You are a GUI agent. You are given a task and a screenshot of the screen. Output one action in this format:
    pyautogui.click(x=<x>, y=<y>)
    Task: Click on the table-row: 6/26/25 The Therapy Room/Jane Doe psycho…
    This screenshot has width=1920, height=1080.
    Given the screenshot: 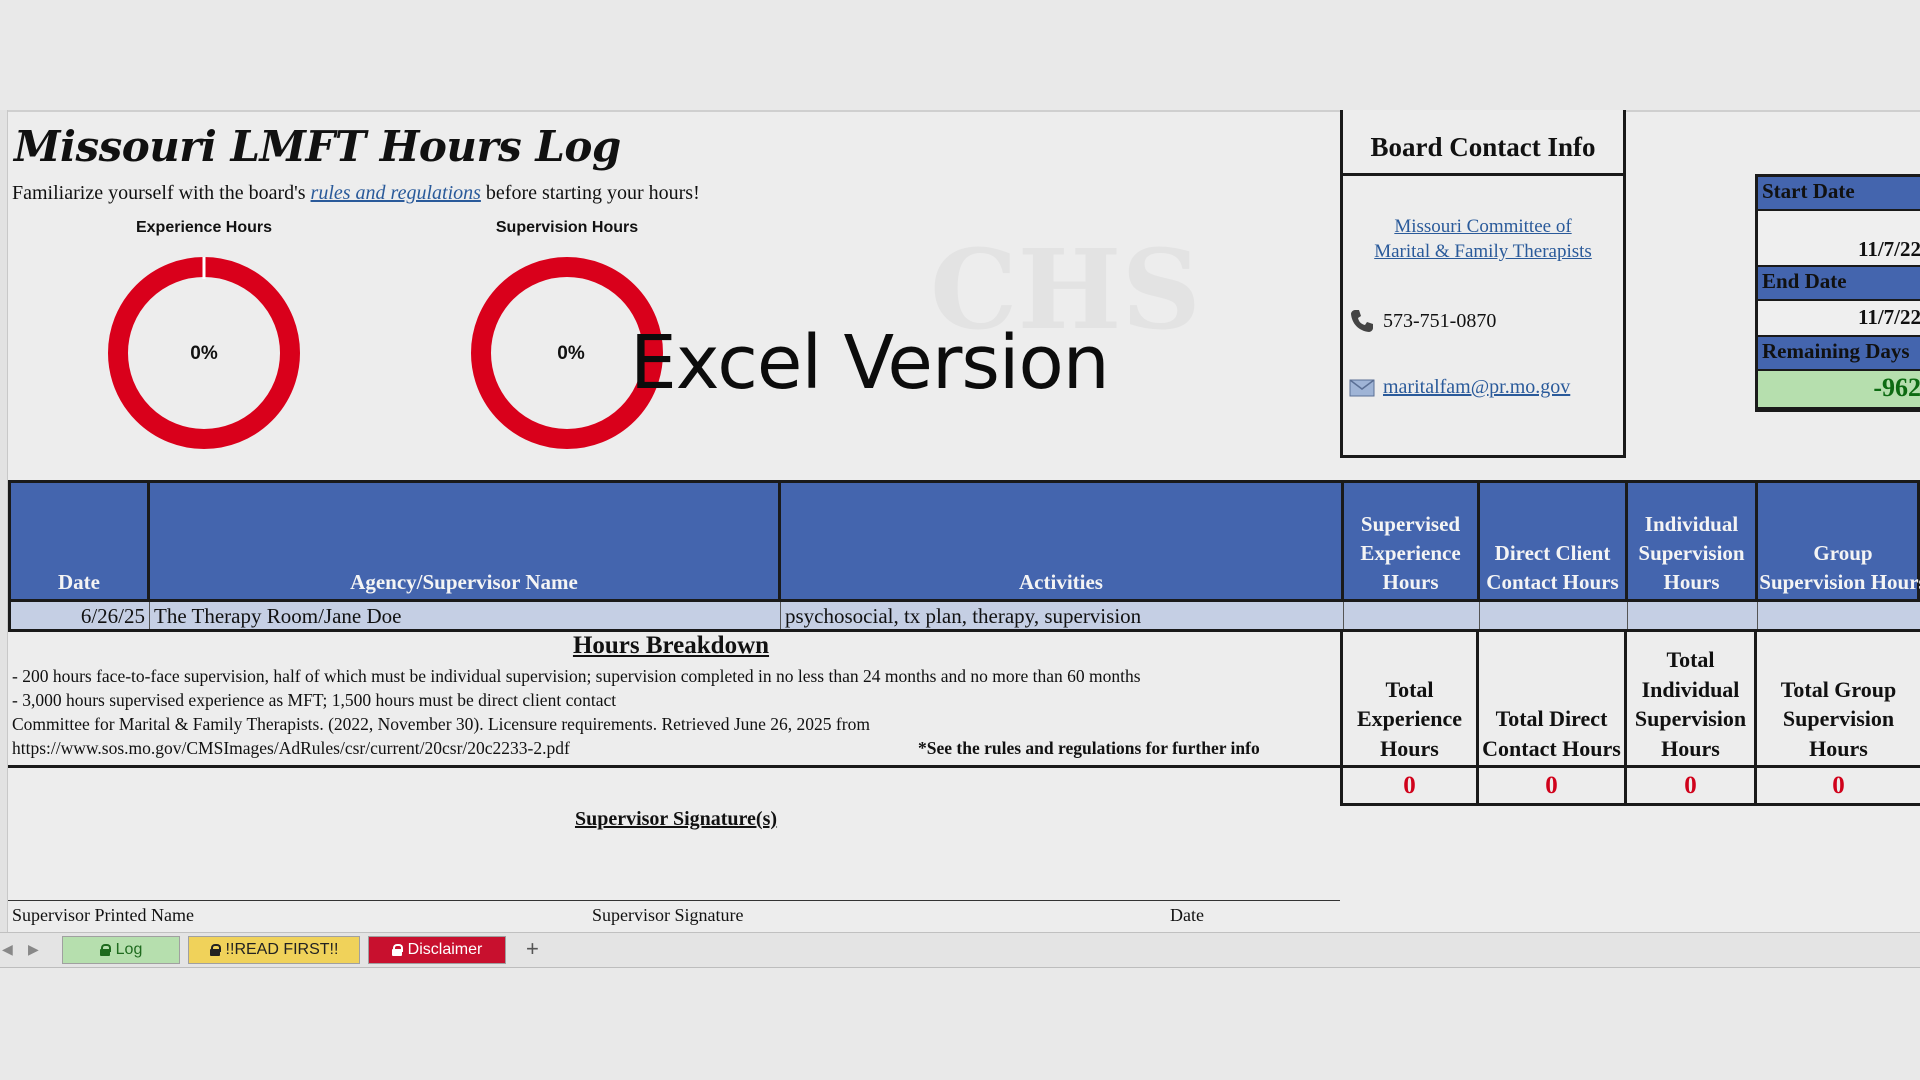 What is the action you would take?
    pyautogui.click(x=964, y=617)
    